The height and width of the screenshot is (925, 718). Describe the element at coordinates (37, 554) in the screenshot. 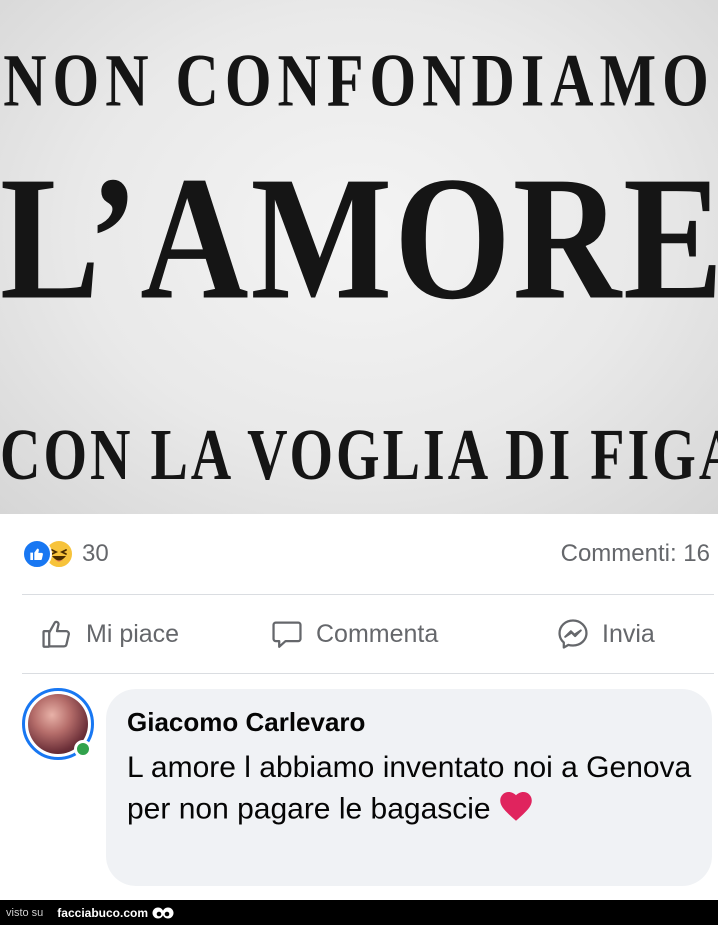

I see `like-icon` at that location.